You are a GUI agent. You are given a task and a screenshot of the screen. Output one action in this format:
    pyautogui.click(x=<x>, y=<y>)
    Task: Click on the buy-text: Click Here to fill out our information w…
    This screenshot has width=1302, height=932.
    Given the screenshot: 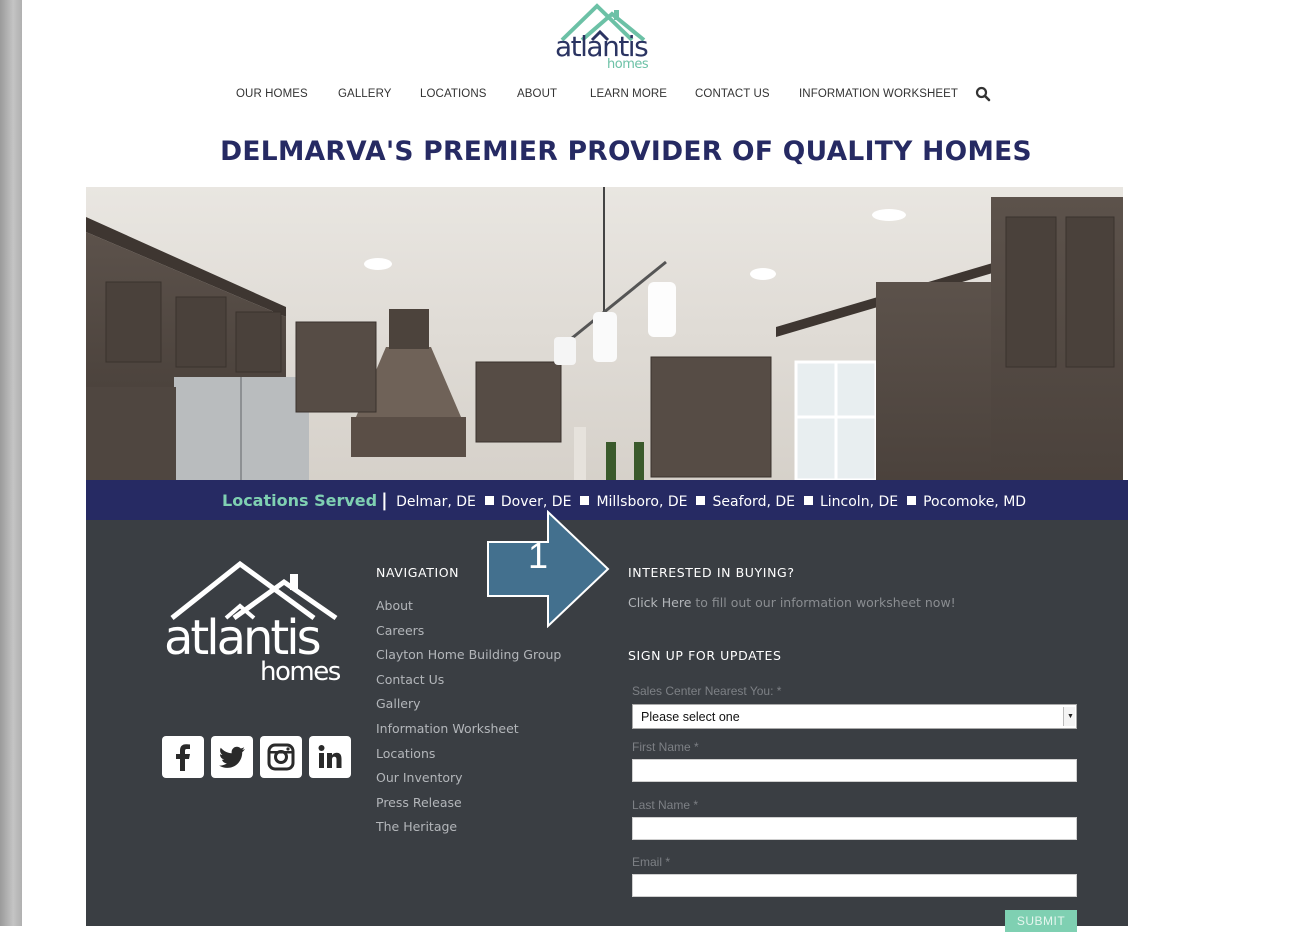 What is the action you would take?
    pyautogui.click(x=792, y=602)
    